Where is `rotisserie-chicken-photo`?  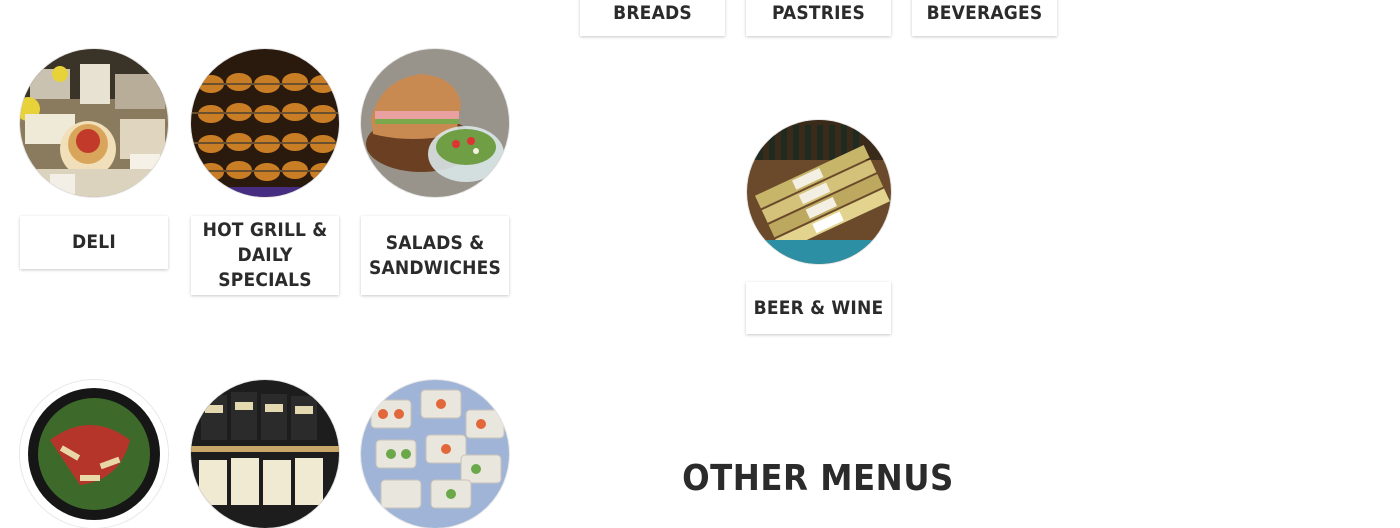 rotisserie-chicken-photo is located at coordinates (265, 123).